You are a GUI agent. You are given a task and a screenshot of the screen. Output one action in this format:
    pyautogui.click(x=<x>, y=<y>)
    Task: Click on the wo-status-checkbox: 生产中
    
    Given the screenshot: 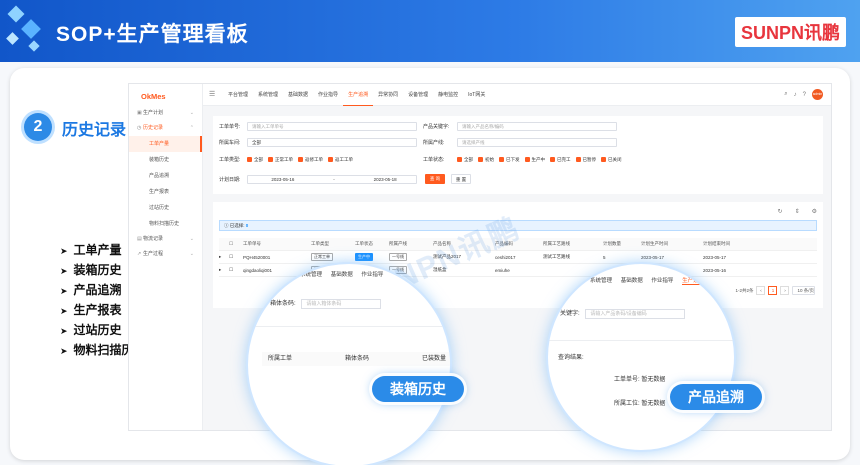 What is the action you would take?
    pyautogui.click(x=534, y=160)
    